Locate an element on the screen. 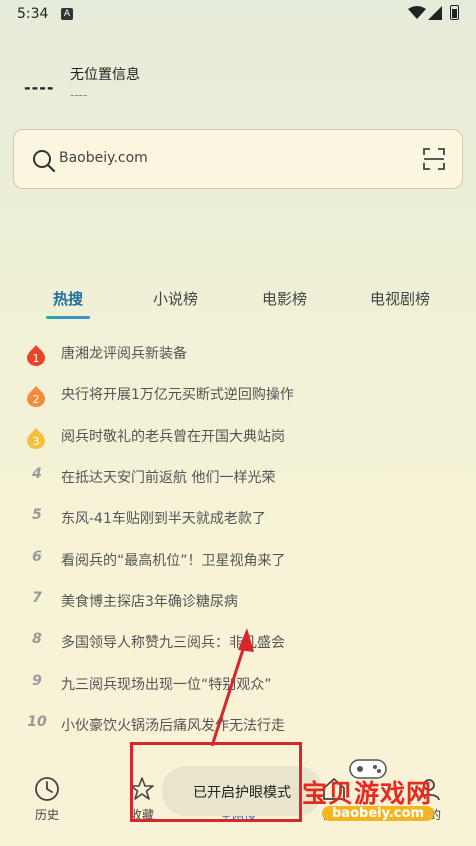 This screenshot has height=846, width=476. search-box: Baobeiy.com is located at coordinates (238, 159).